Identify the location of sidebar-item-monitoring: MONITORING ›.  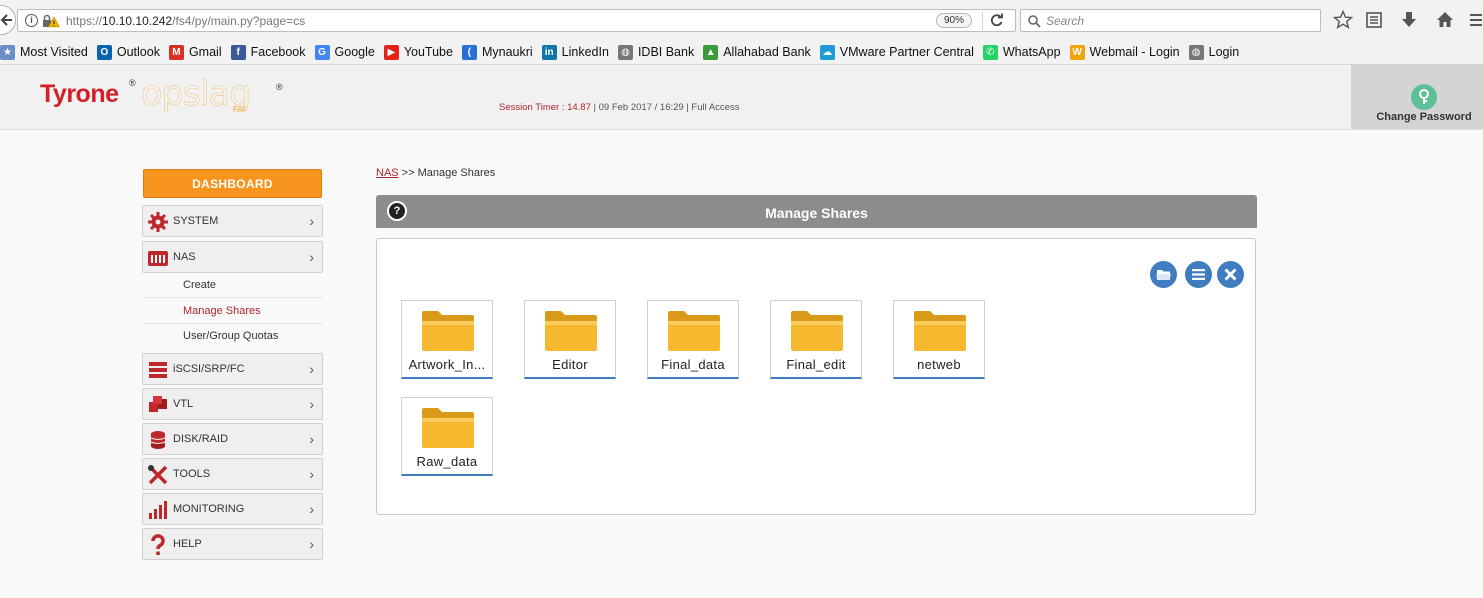
(232, 509).